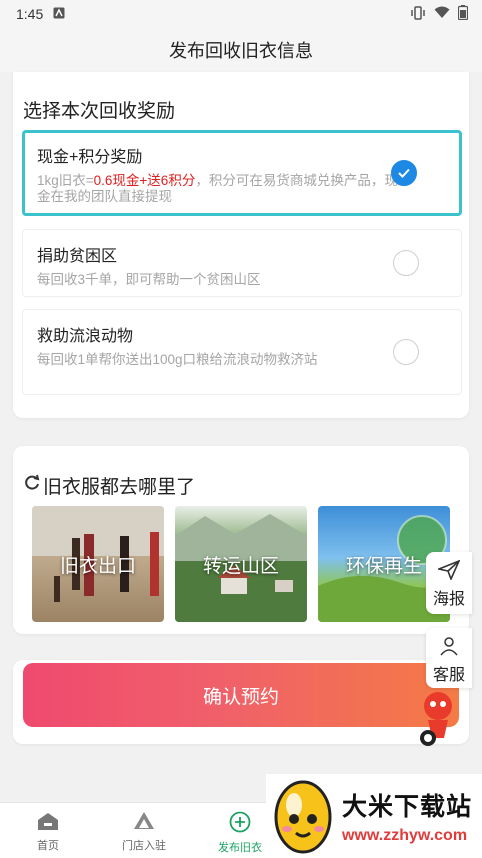 The image size is (482, 858). I want to click on confirm-button: 确认预约, so click(241, 695).